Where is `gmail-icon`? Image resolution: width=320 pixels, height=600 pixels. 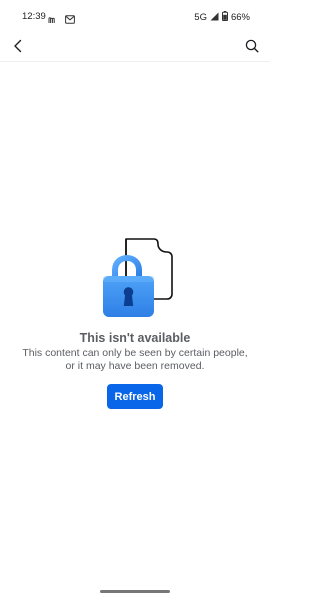 gmail-icon is located at coordinates (70, 20).